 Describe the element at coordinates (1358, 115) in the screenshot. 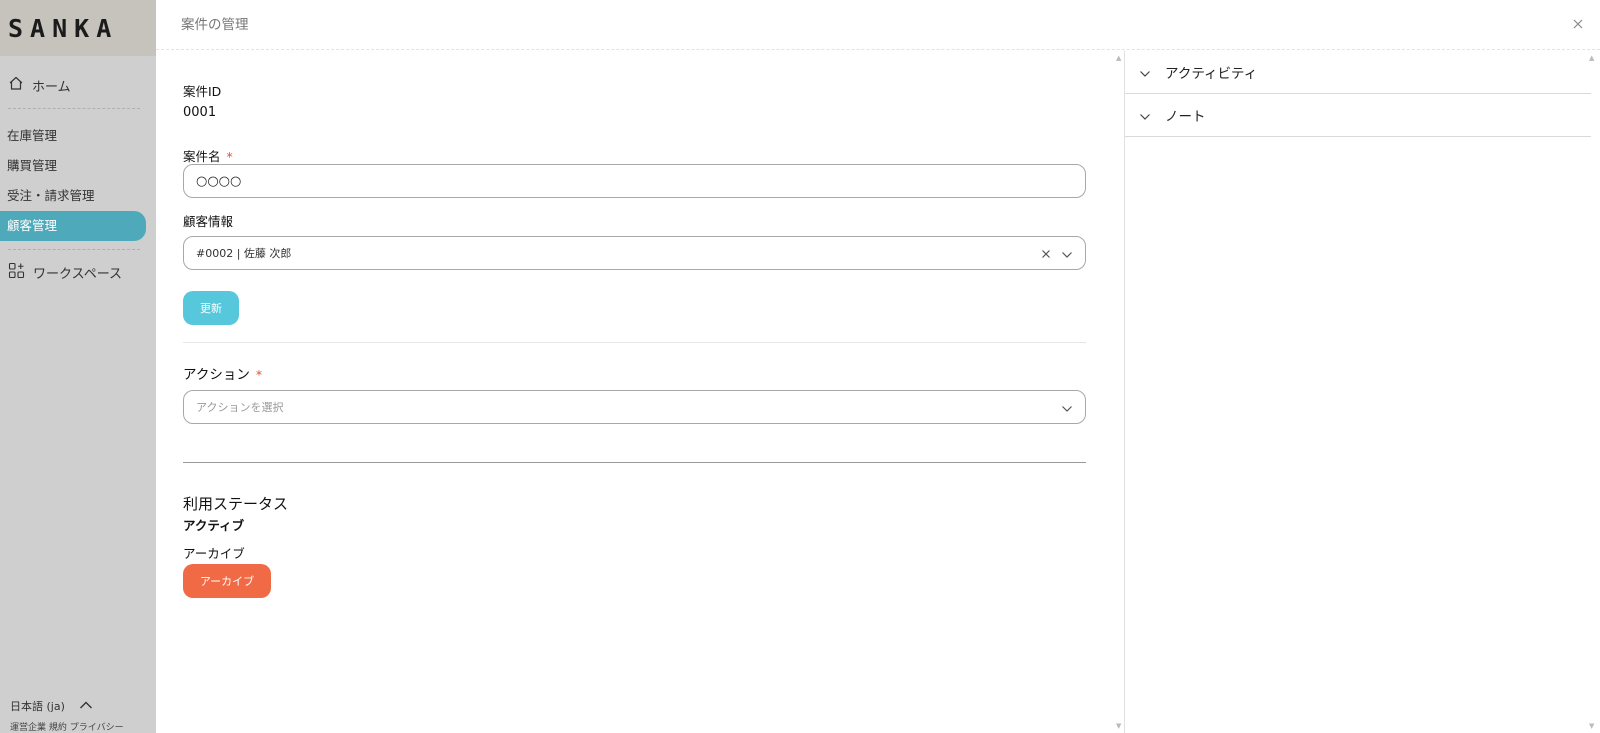

I see `accordion-notes: ノート` at that location.